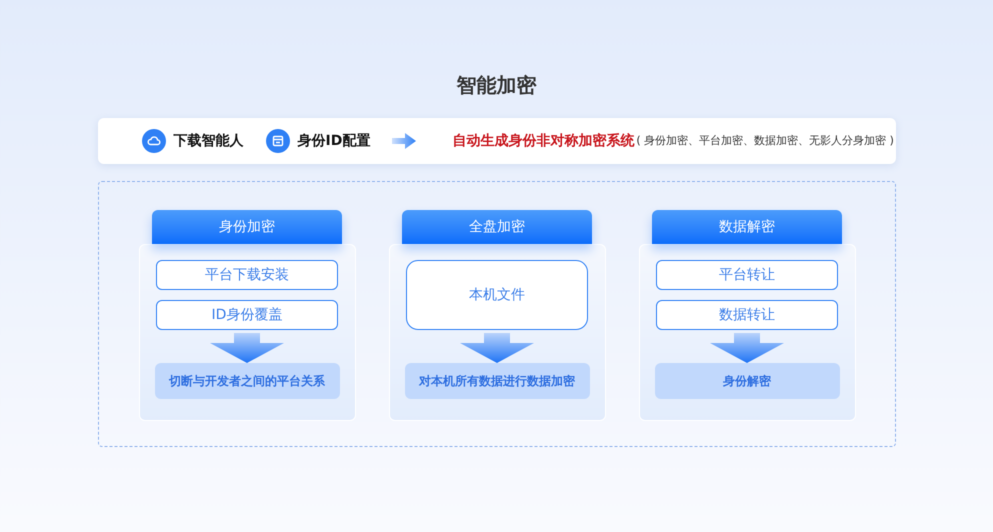  I want to click on window-icon, so click(278, 141).